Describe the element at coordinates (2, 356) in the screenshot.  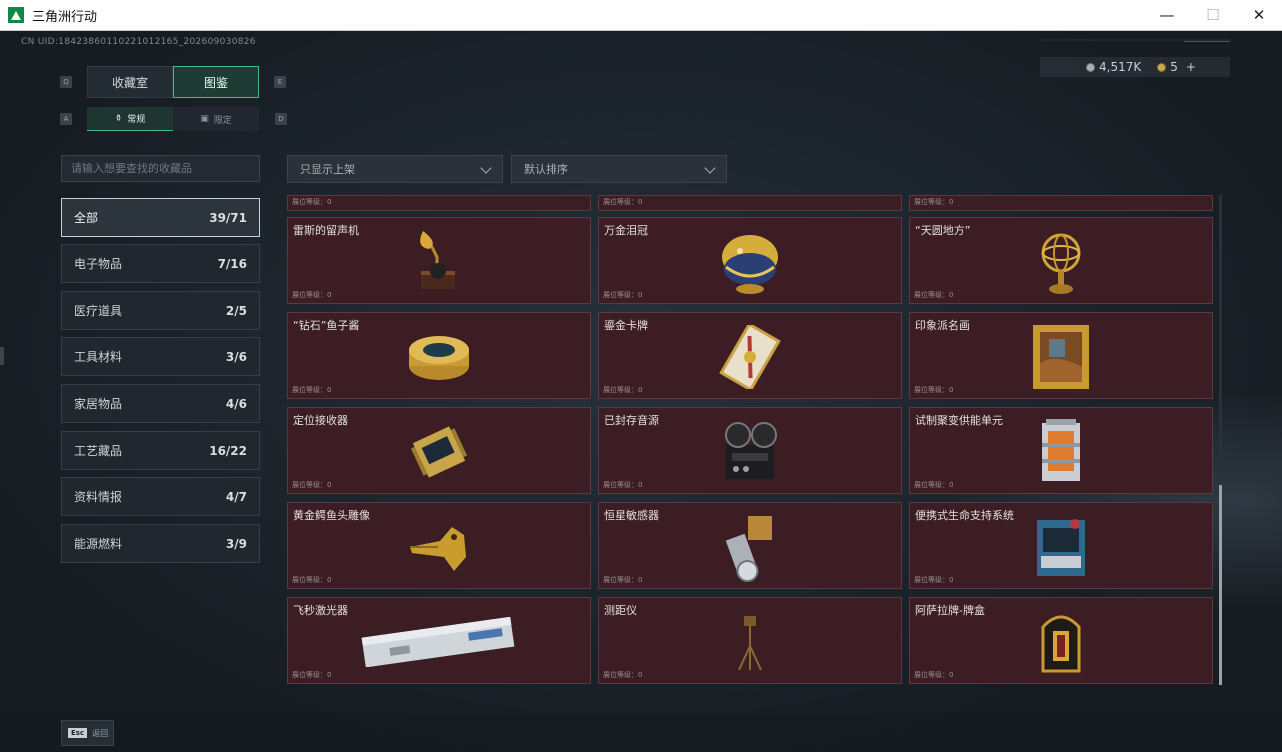
I see `side-handle` at that location.